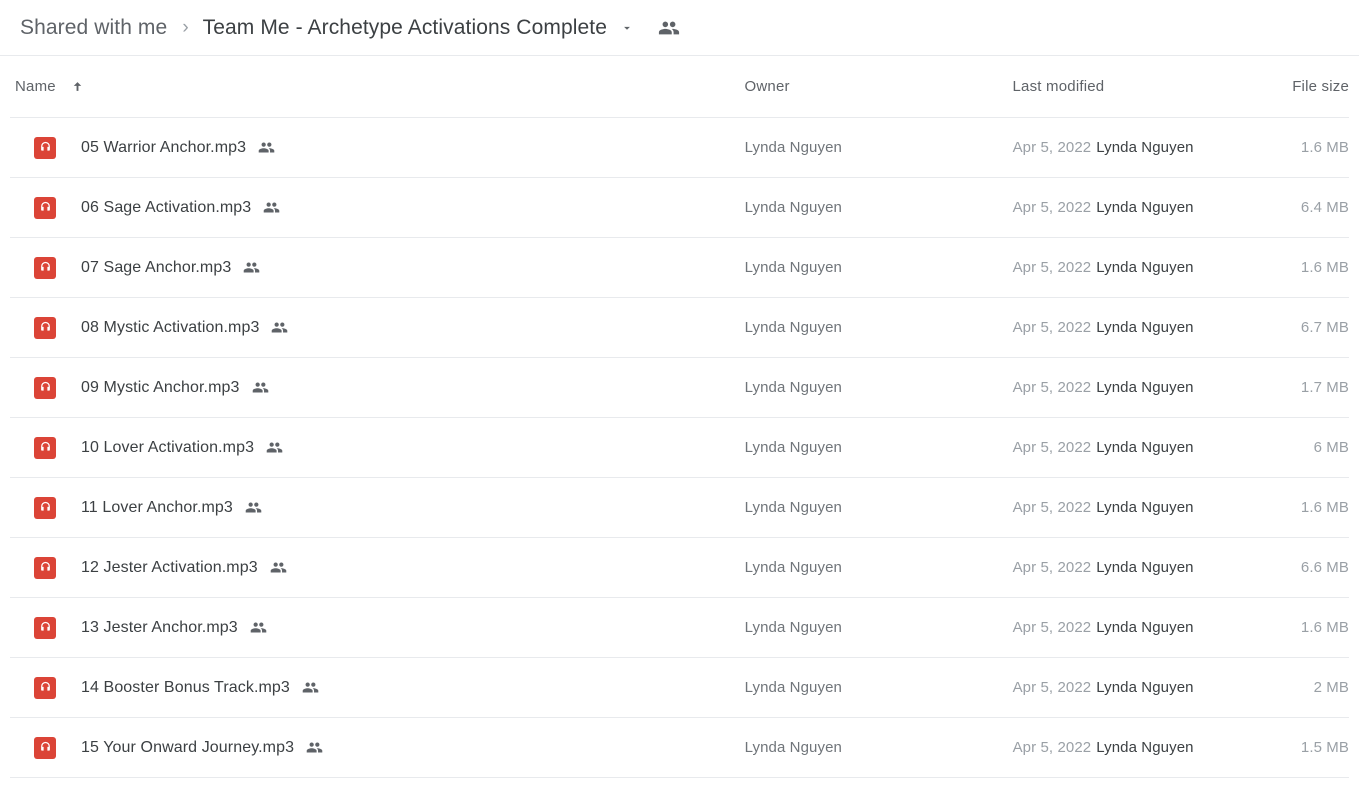 This screenshot has width=1359, height=789. Describe the element at coordinates (1324, 387) in the screenshot. I see `file-size: 1.7 MB` at that location.